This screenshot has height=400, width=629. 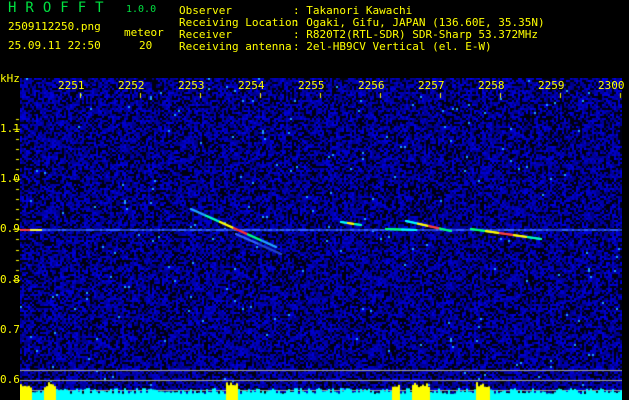 What do you see at coordinates (60, 8) in the screenshot?
I see `app-brand: HROFFT` at bounding box center [60, 8].